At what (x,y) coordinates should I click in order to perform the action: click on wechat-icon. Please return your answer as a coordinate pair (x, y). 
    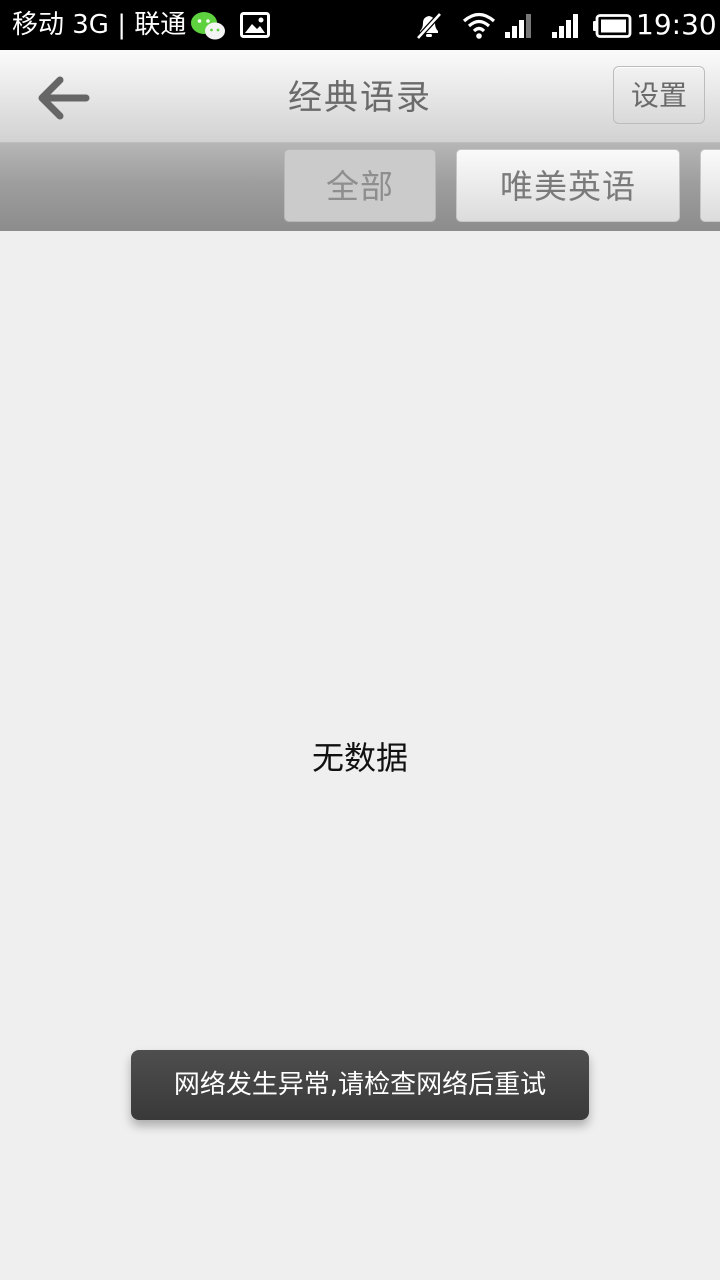
    Looking at the image, I should click on (208, 28).